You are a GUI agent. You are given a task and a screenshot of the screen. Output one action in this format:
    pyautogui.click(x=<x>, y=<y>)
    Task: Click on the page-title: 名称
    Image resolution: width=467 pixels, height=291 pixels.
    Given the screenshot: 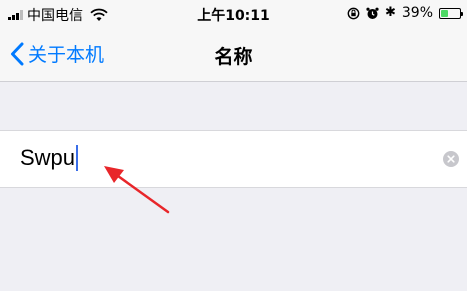 What is the action you would take?
    pyautogui.click(x=233, y=57)
    